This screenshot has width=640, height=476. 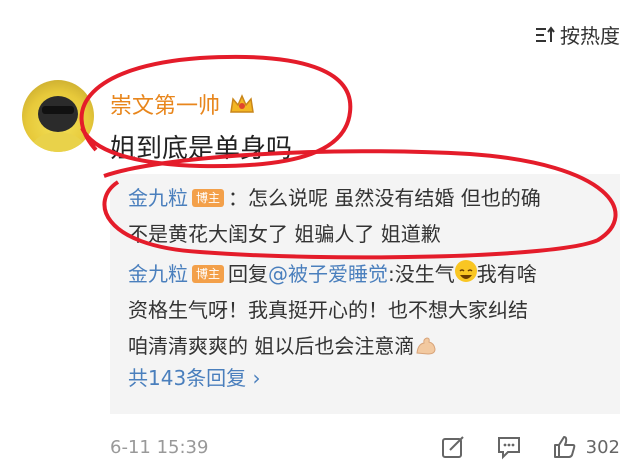 I want to click on comment-text: 姐到底是单身吗, so click(x=201, y=149).